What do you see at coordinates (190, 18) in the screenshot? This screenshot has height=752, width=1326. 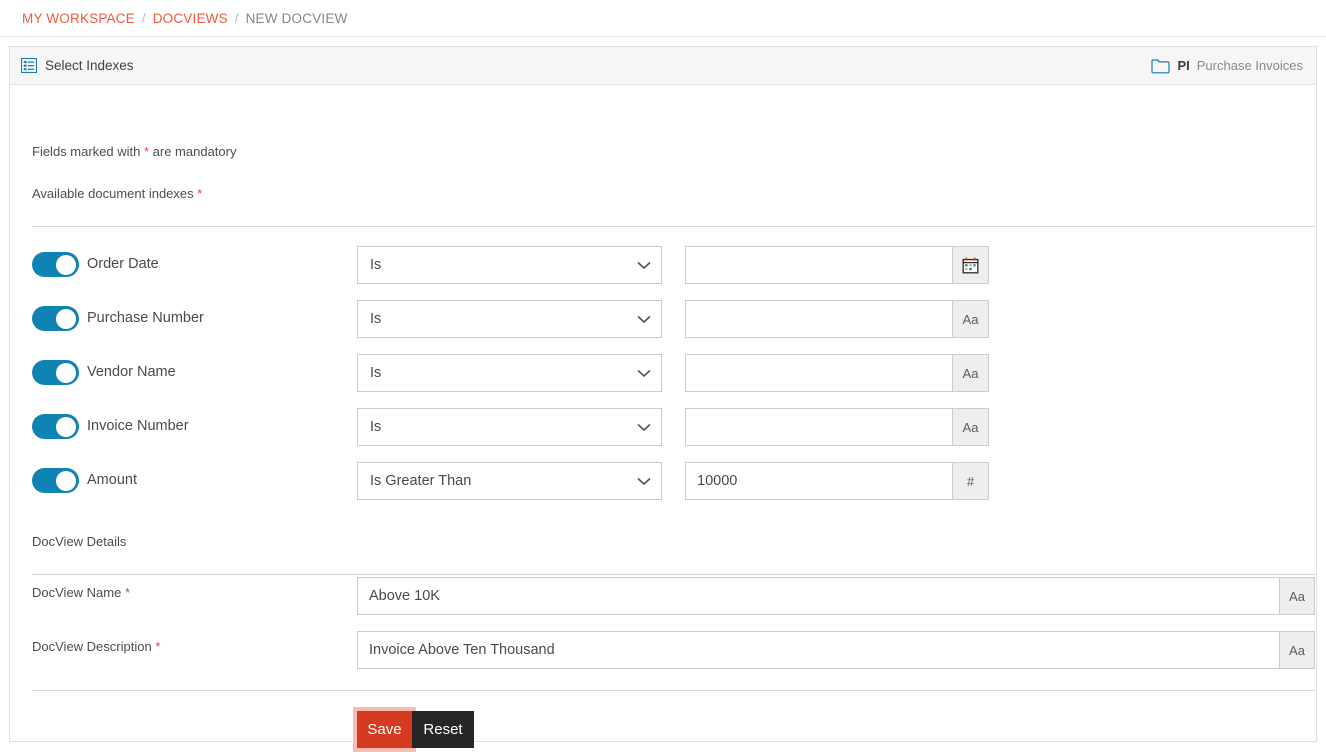 I see `breadcrumb-item-docviews: DOCVIEWS` at bounding box center [190, 18].